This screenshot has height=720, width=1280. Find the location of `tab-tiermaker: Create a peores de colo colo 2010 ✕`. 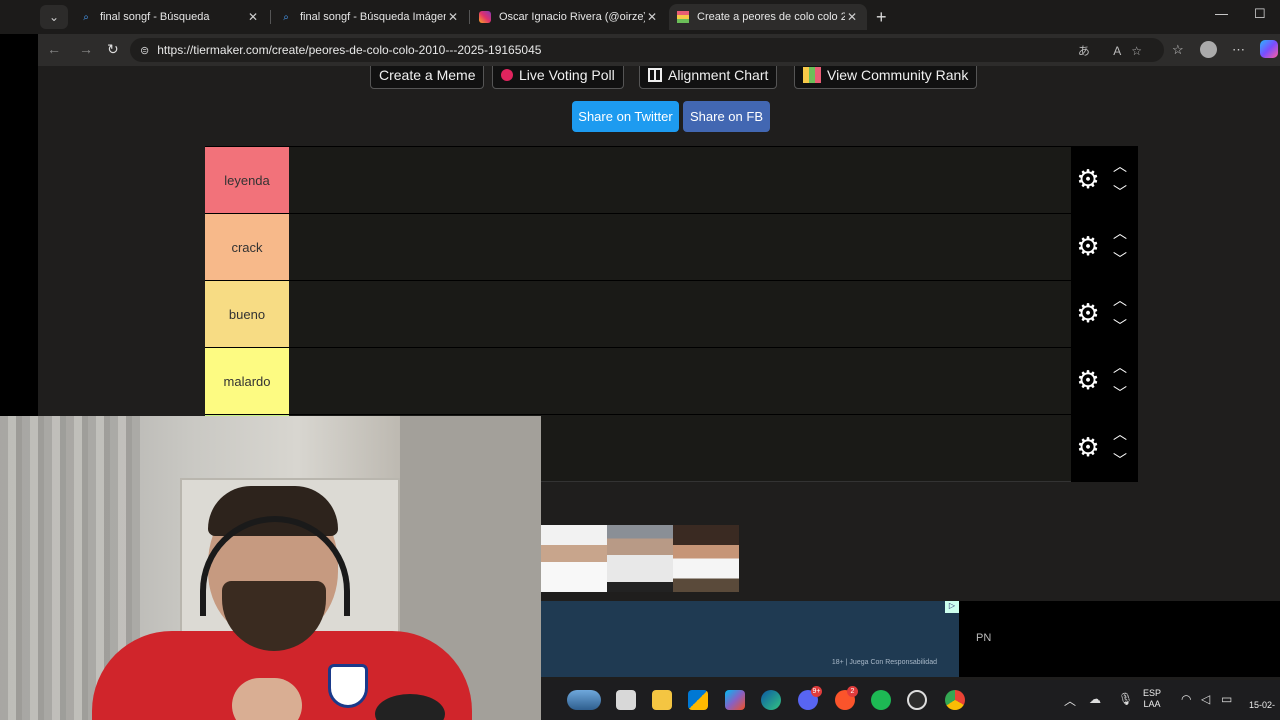

tab-tiermaker: Create a peores de colo colo 2010 ✕ is located at coordinates (768, 17).